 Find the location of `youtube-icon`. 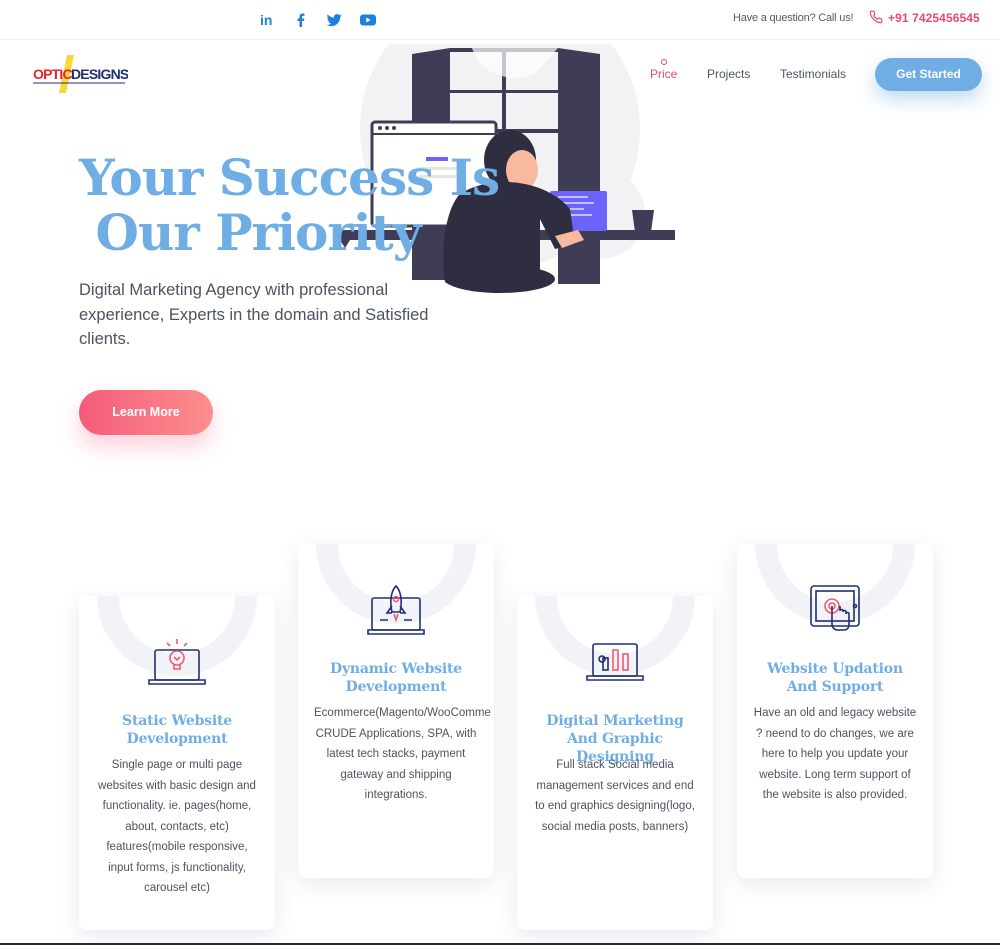

youtube-icon is located at coordinates (368, 20).